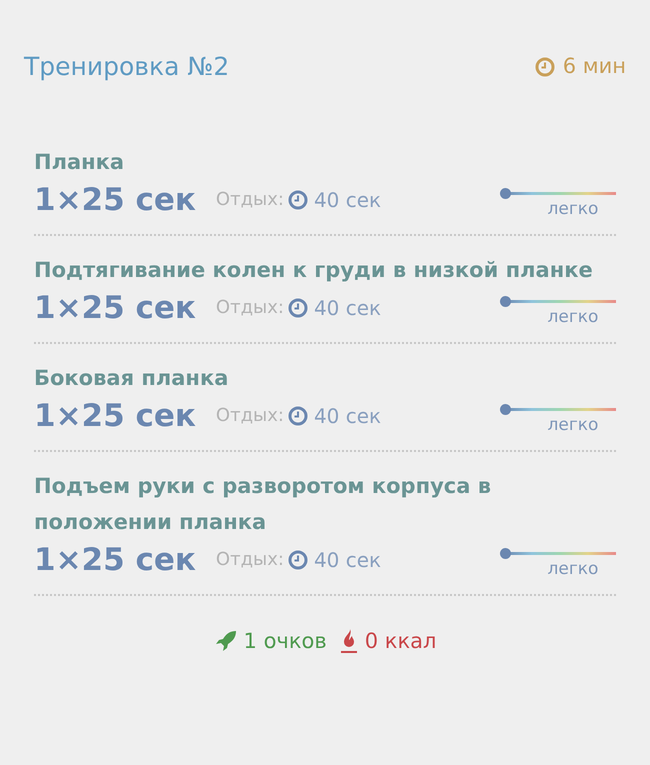 The width and height of the screenshot is (650, 765). What do you see at coordinates (263, 504) in the screenshot?
I see `exercise-name: Подъем руки с разворотом корпуса в положении планка` at bounding box center [263, 504].